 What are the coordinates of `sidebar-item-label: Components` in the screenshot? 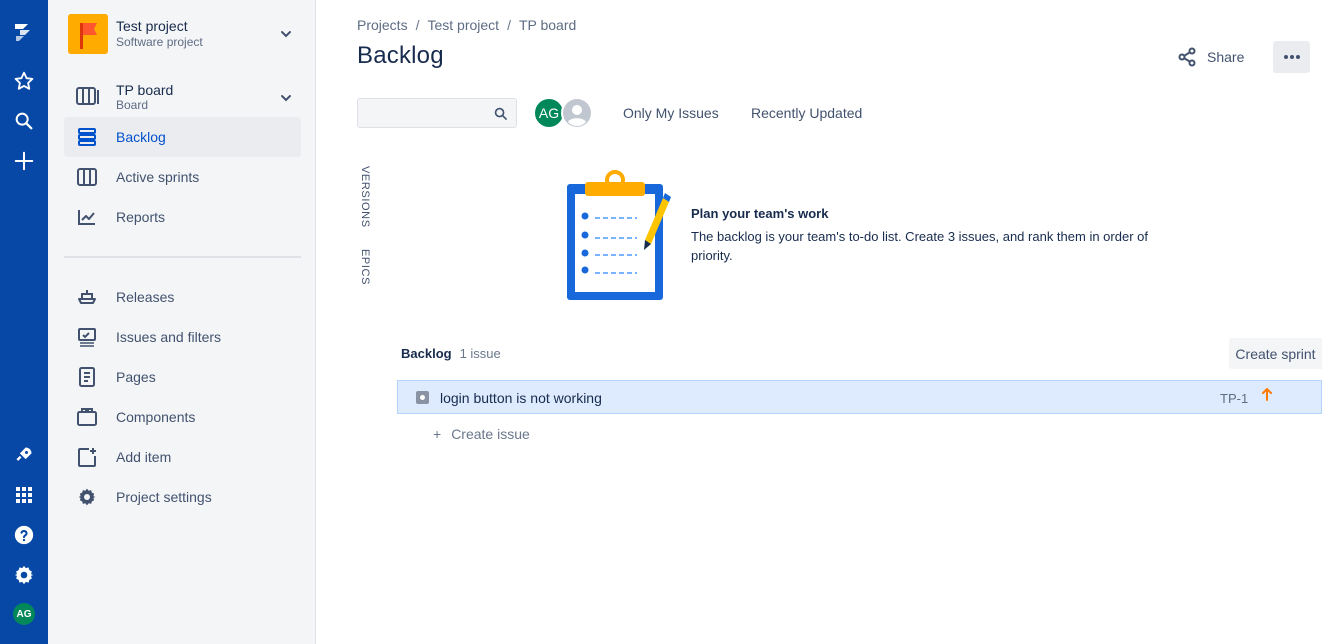 It's located at (156, 417).